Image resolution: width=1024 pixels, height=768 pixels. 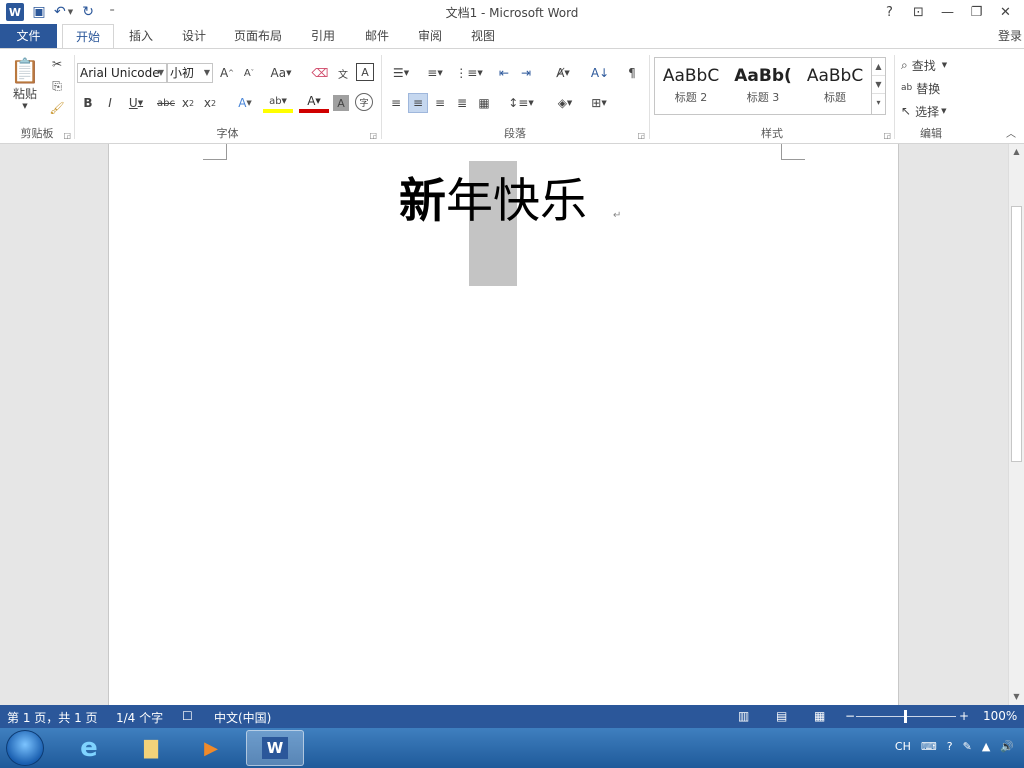 I want to click on document-heading: 新年快乐, so click(x=493, y=202).